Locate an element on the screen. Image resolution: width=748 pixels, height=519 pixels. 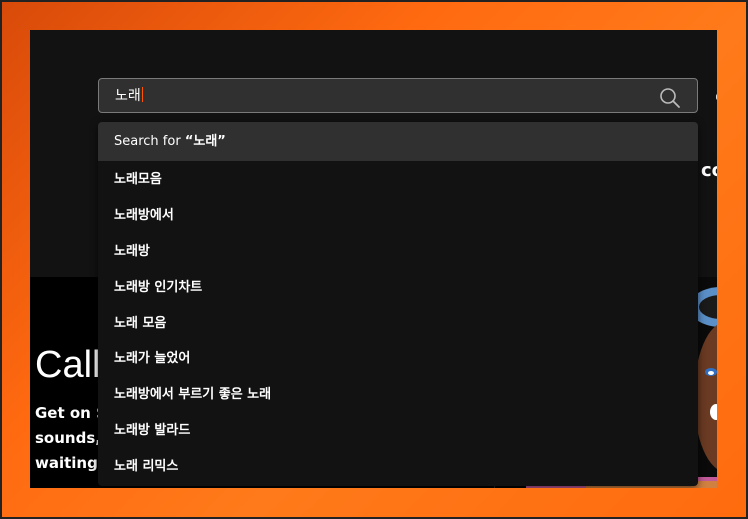
text-caret is located at coordinates (142, 94).